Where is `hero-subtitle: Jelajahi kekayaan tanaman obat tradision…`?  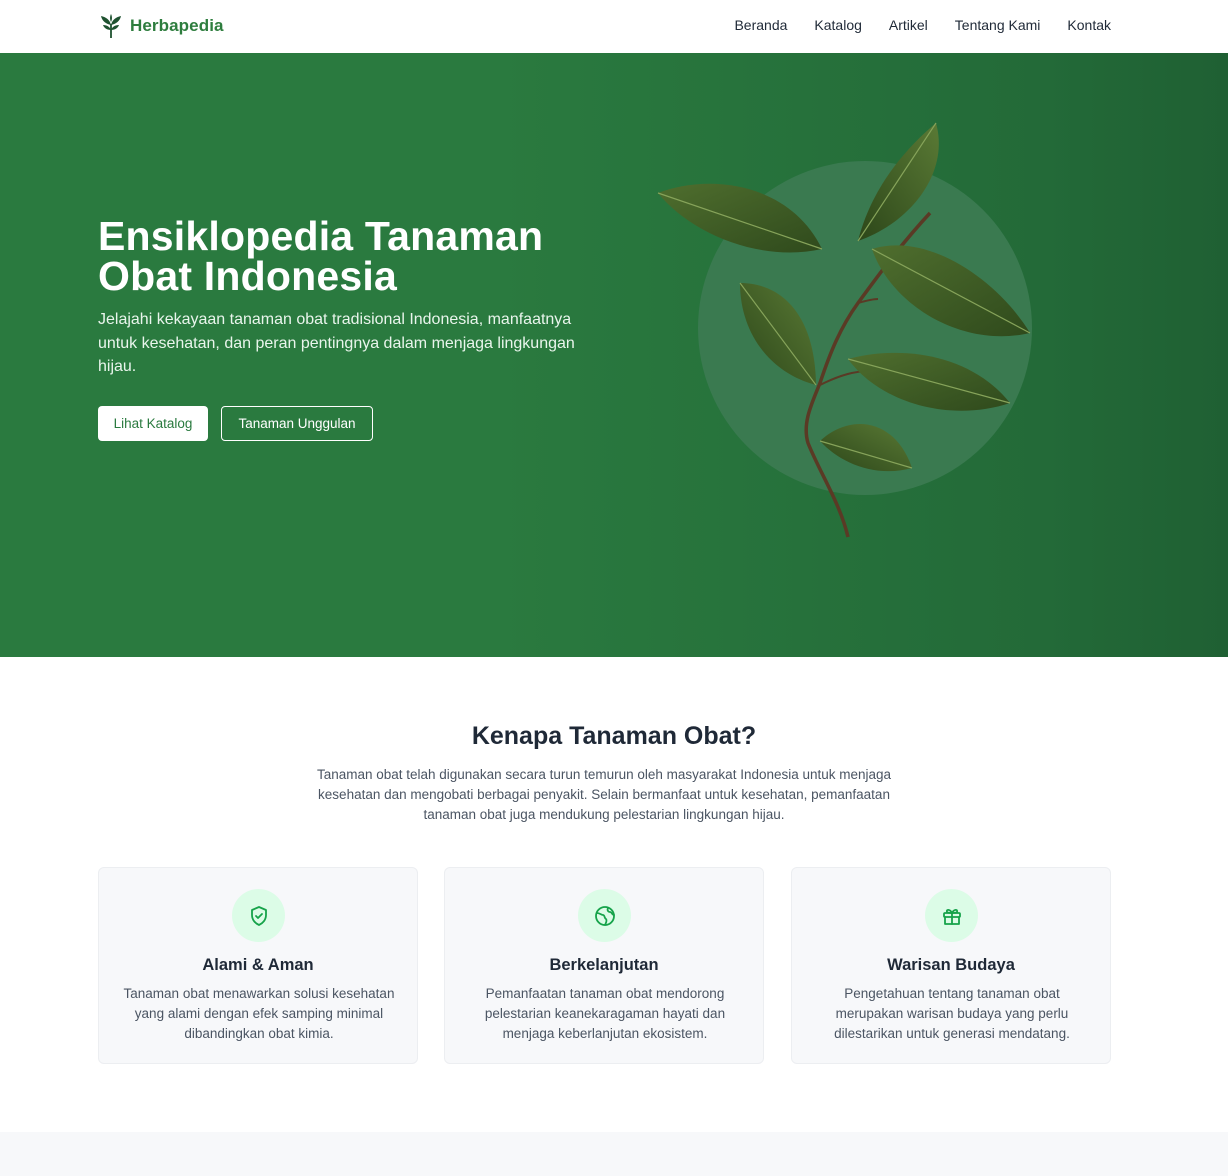
hero-subtitle: Jelajahi kekayaan tanaman obat tradision… is located at coordinates (336, 343).